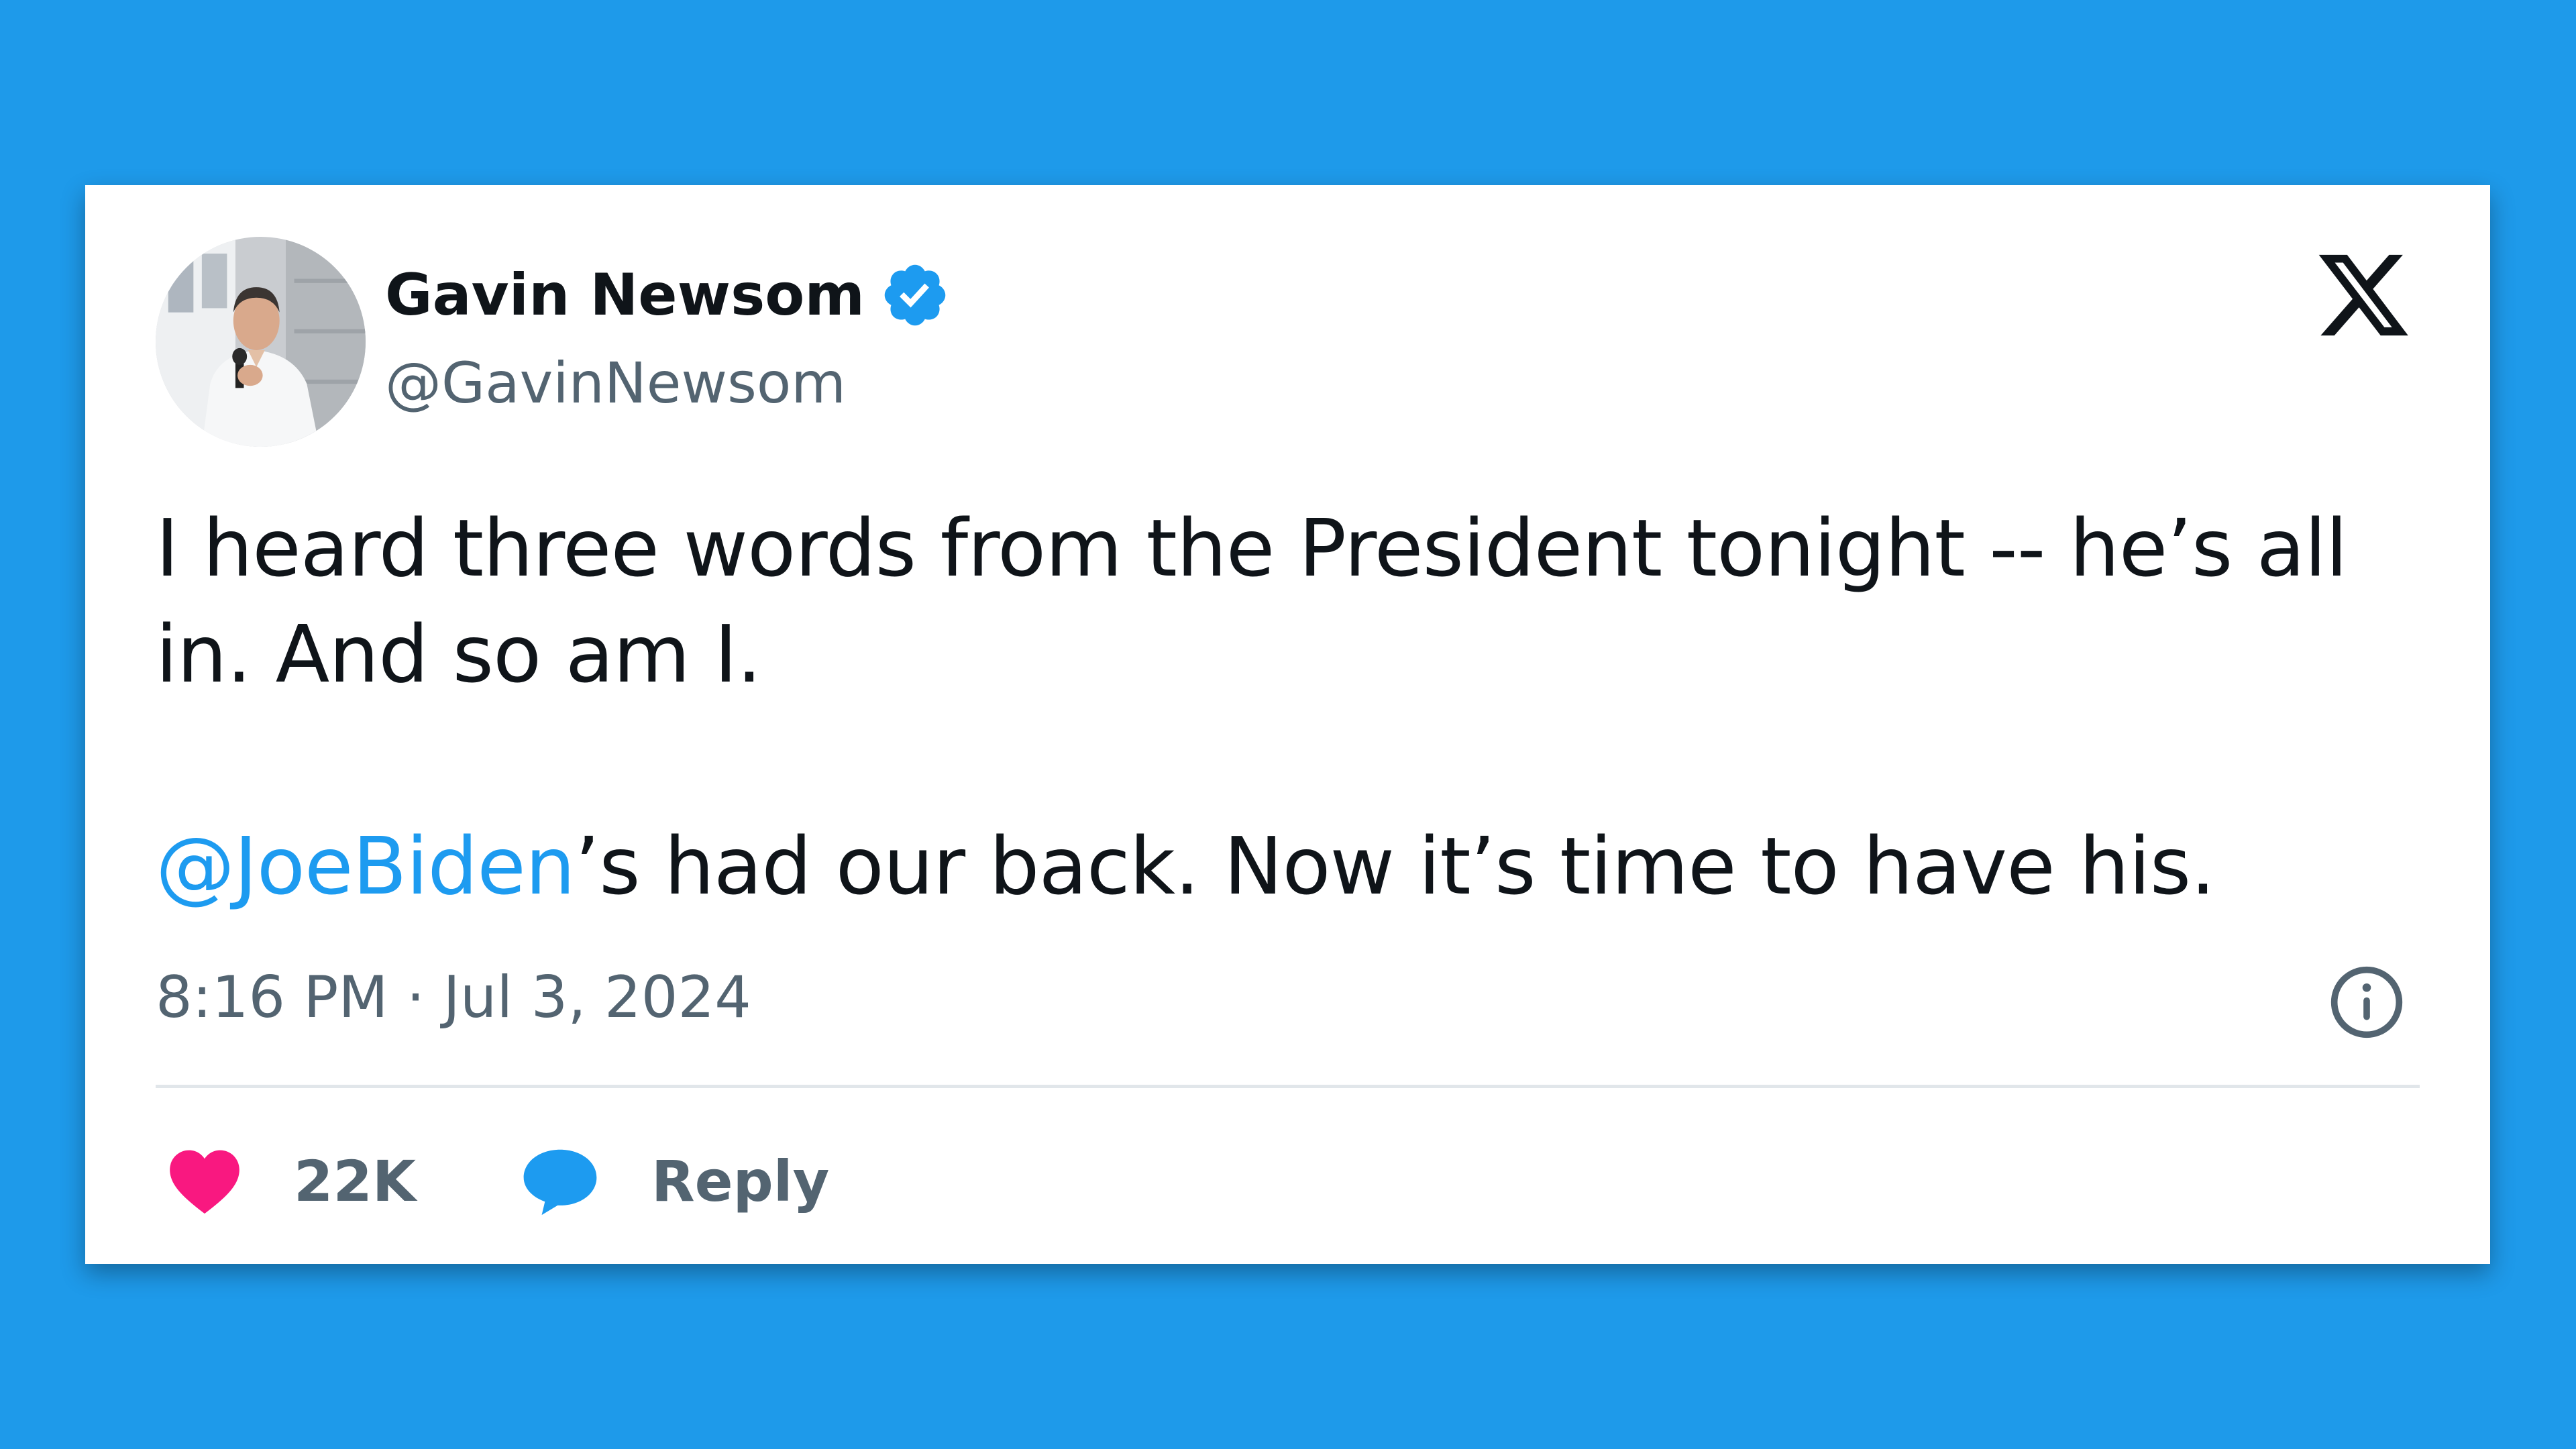  What do you see at coordinates (291, 1181) in the screenshot?
I see `like-button: 22K` at bounding box center [291, 1181].